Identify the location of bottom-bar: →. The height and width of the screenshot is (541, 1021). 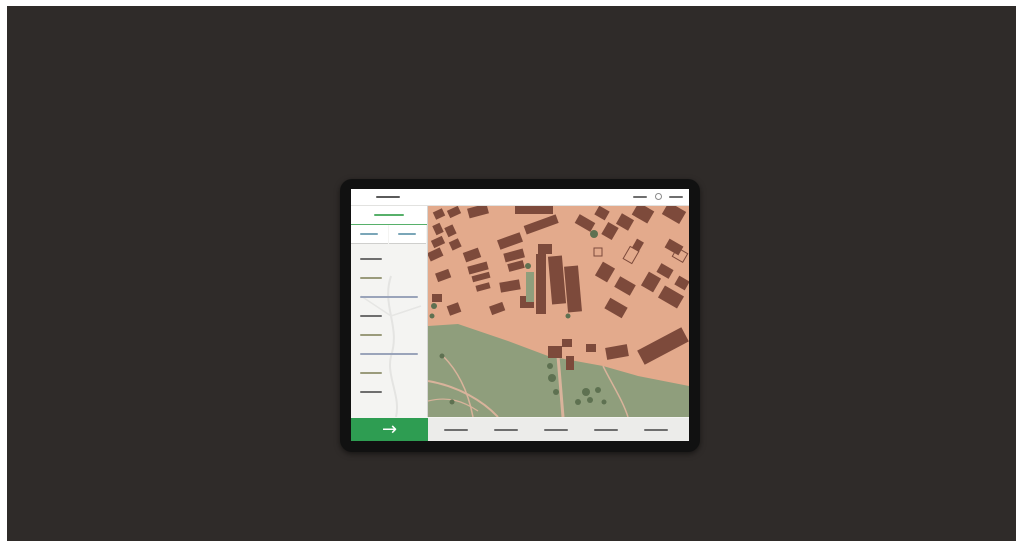
(520, 429).